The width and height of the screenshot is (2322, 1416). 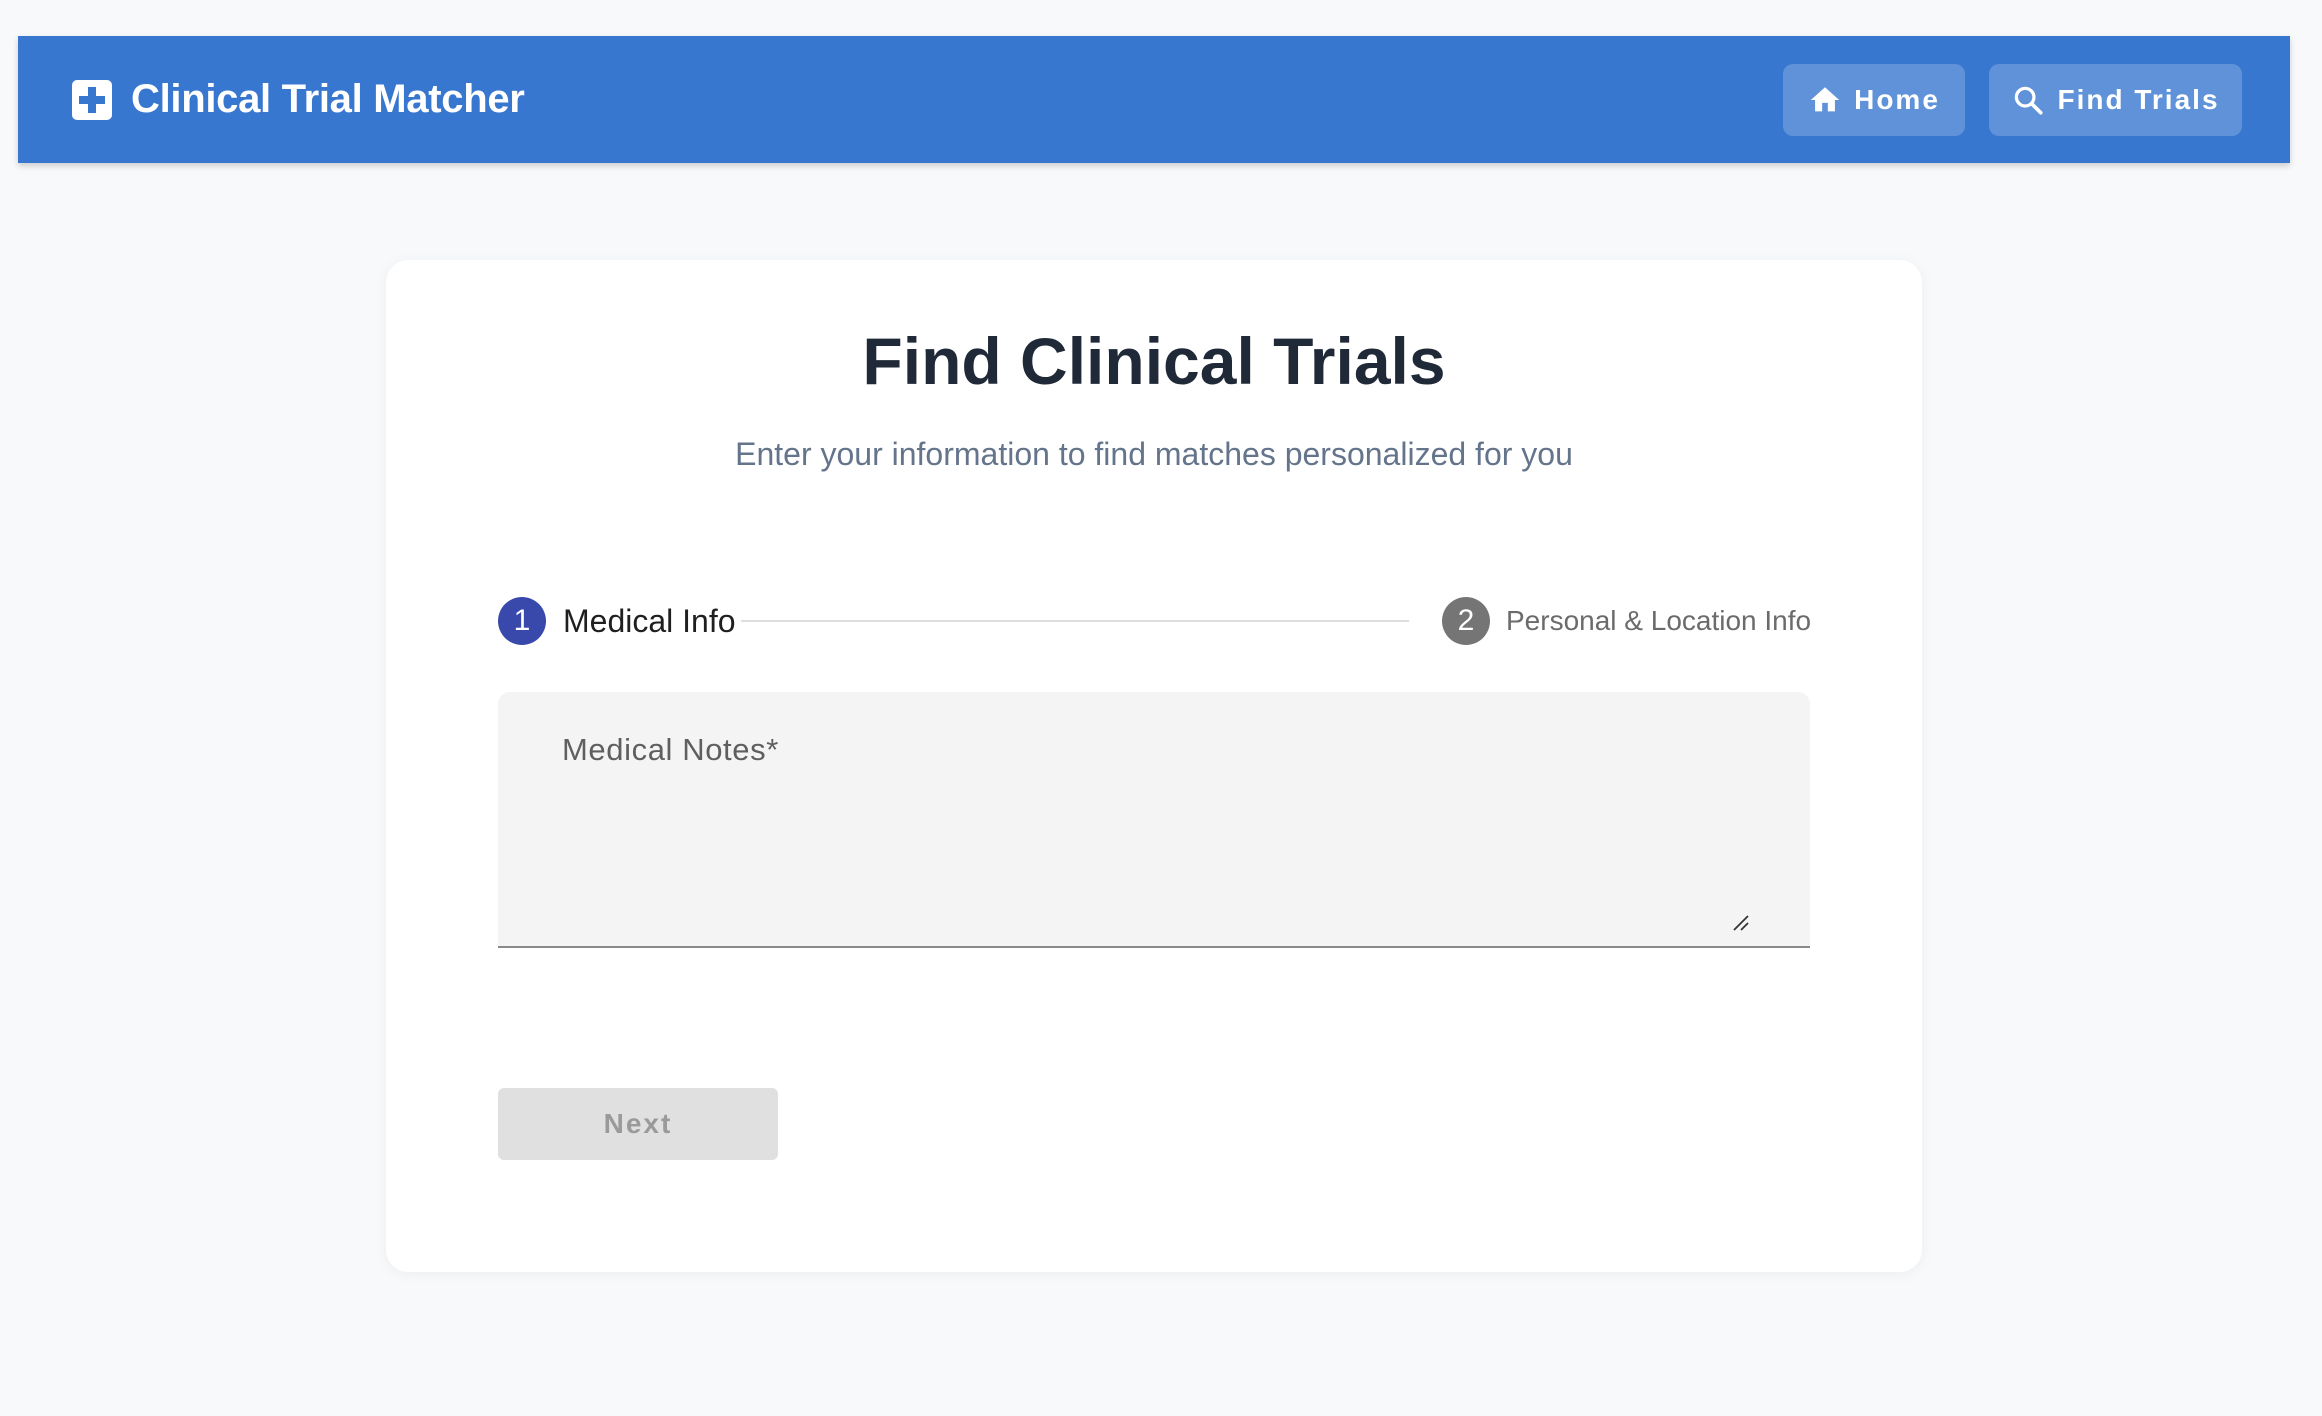 I want to click on step-1-number: 1, so click(x=522, y=621).